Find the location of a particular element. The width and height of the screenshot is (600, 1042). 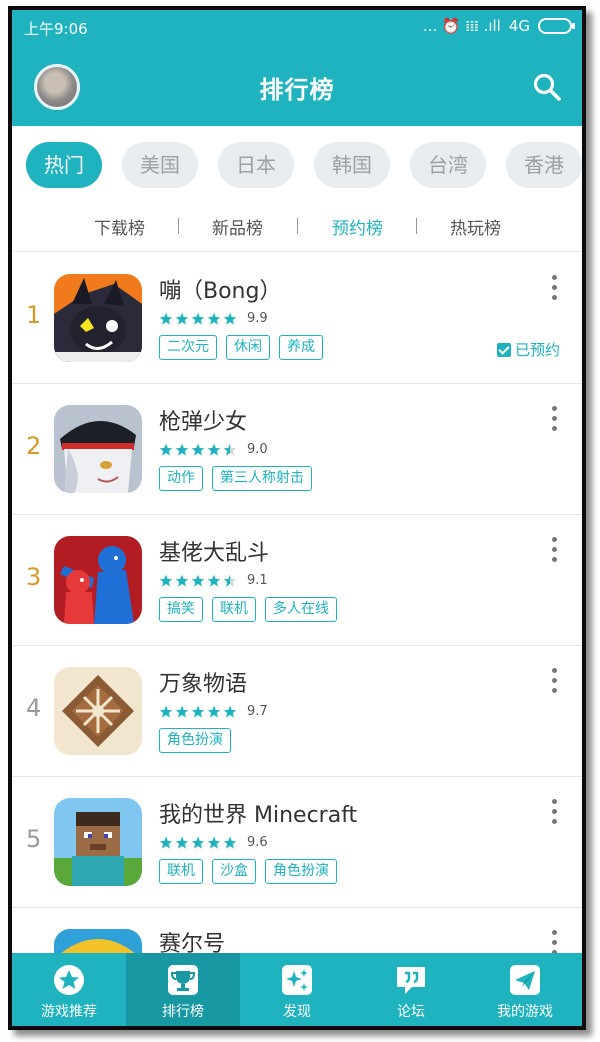

rating-score: 9.6 is located at coordinates (257, 842).